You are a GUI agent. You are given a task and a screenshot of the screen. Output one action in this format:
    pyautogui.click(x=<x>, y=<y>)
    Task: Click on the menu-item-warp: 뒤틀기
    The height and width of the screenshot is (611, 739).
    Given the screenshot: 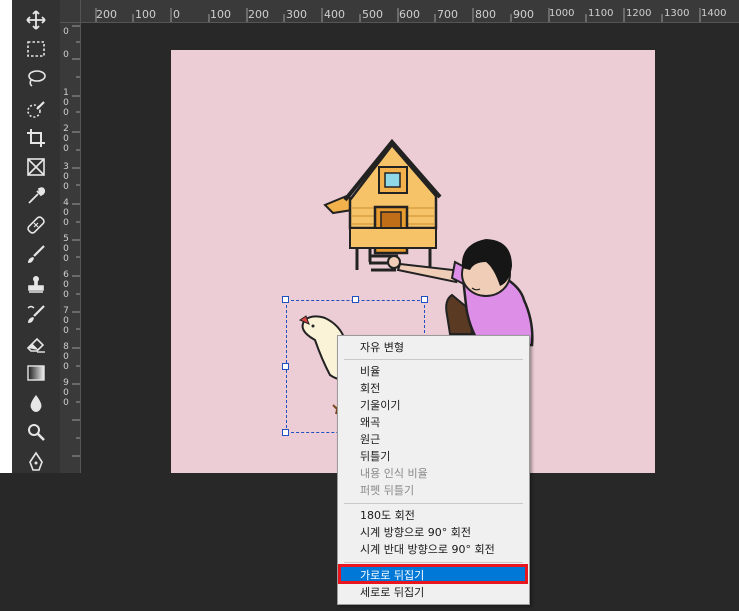 What is the action you would take?
    pyautogui.click(x=433, y=456)
    